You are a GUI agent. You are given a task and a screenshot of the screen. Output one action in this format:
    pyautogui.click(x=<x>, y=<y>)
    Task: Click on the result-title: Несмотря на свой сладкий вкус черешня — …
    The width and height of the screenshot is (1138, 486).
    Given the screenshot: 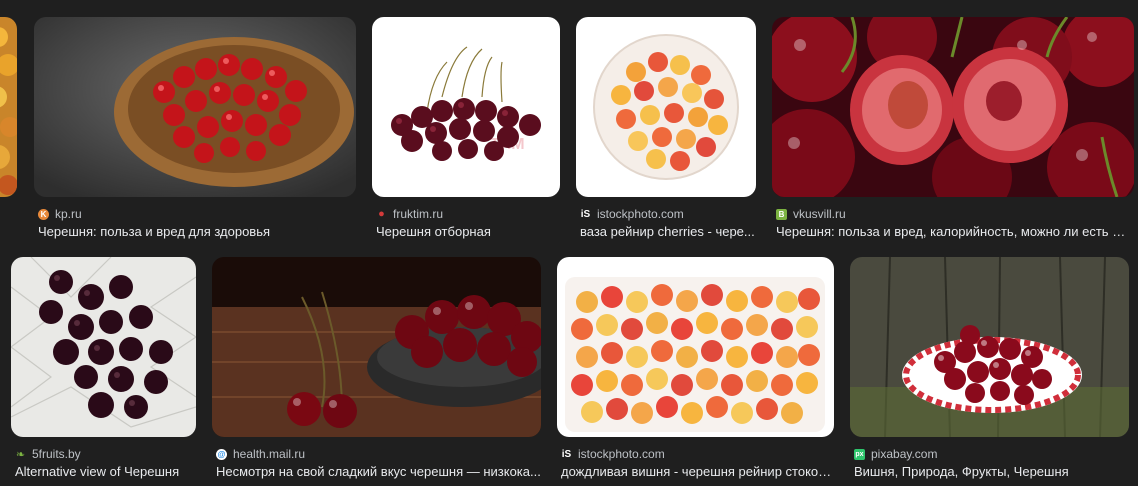 What is the action you would take?
    pyautogui.click(x=378, y=472)
    